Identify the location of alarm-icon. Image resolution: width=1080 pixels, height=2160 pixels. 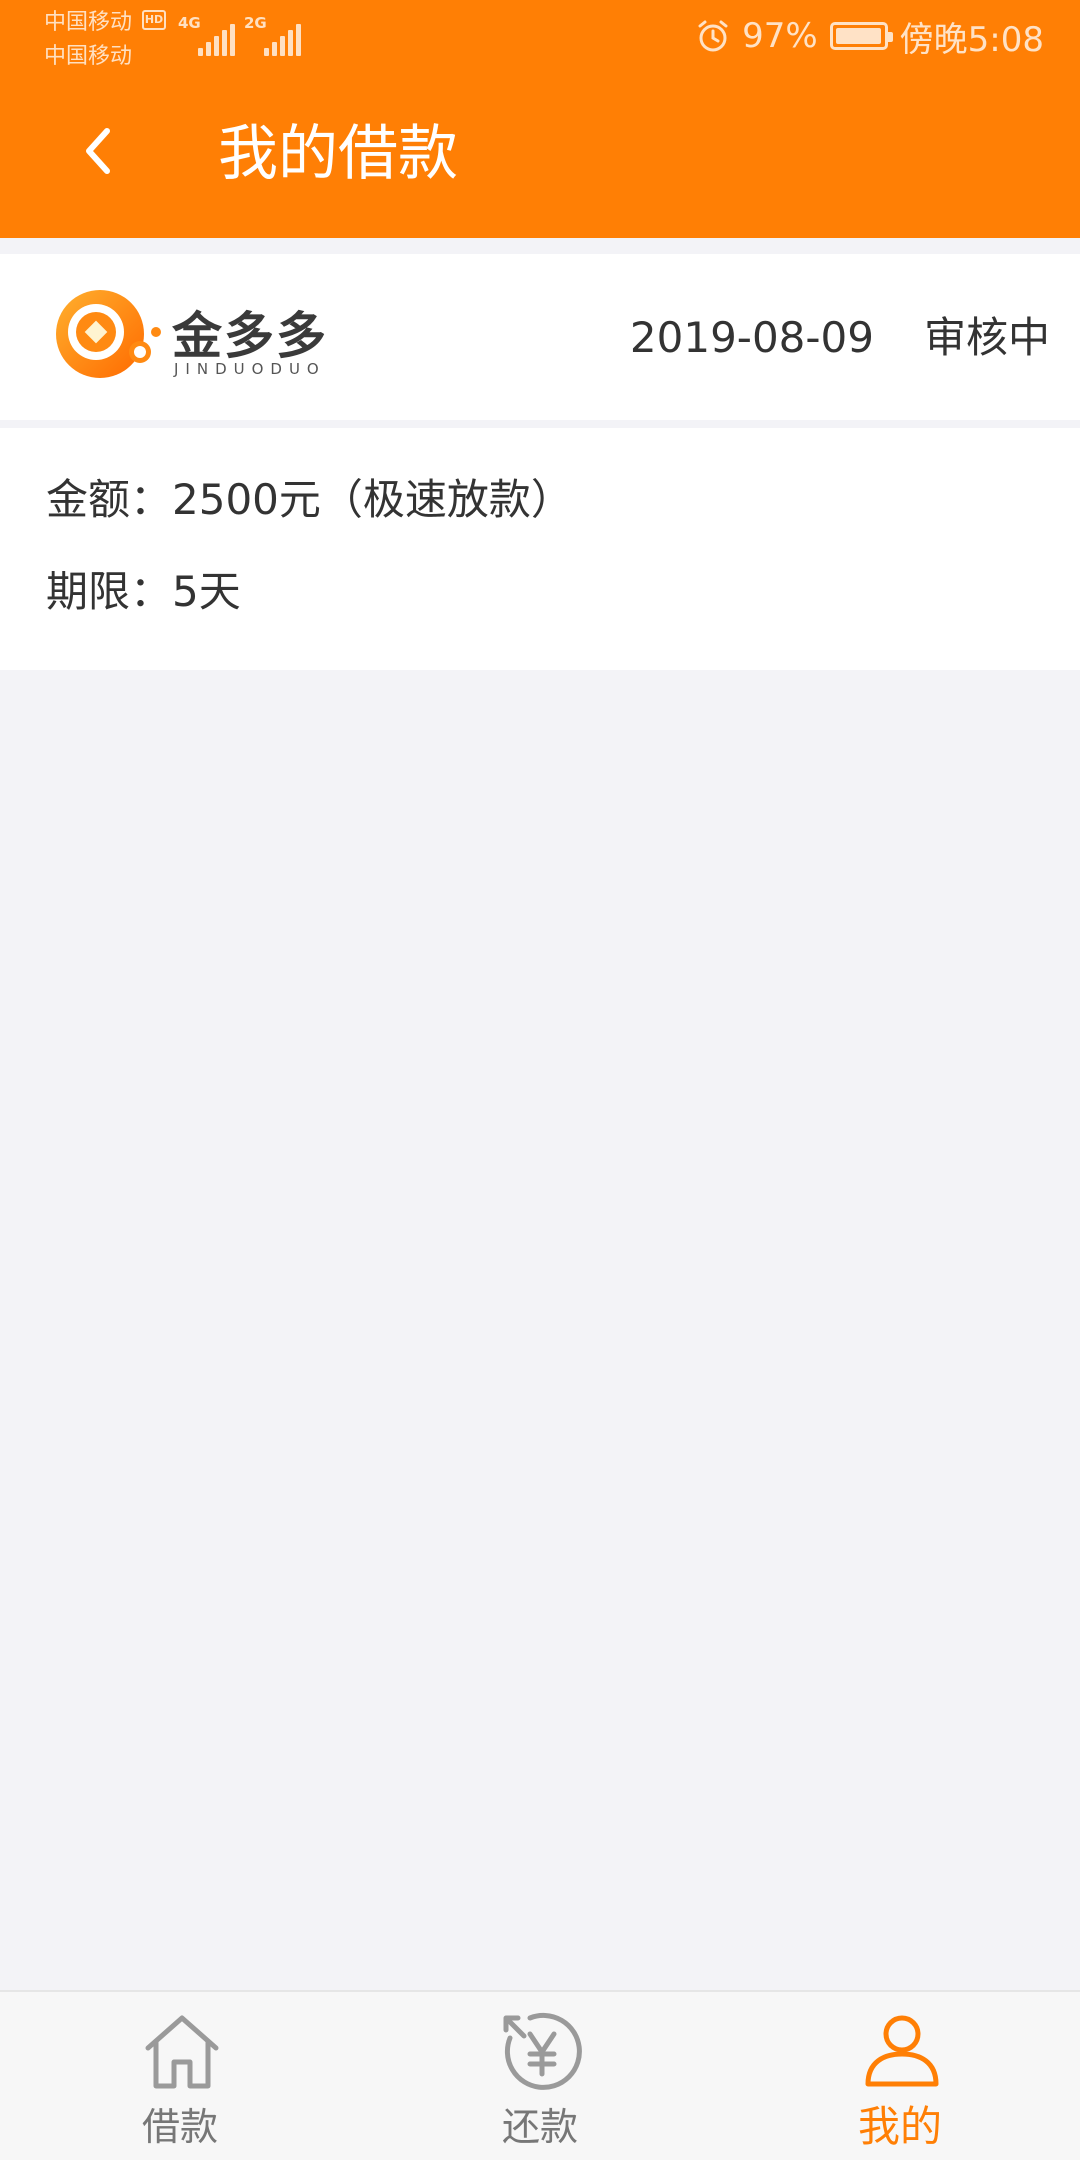
(713, 36).